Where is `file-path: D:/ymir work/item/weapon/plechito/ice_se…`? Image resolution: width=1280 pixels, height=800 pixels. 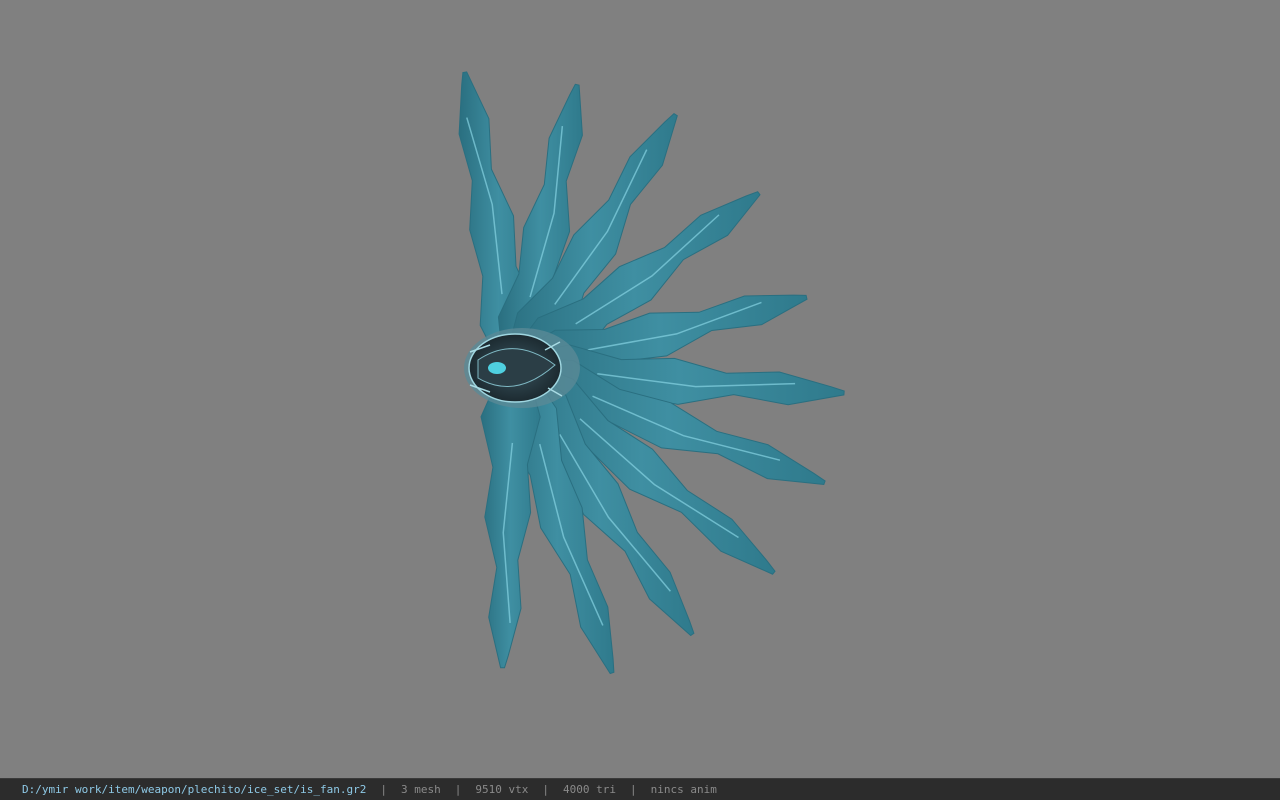 file-path: D:/ymir work/item/weapon/plechito/ice_se… is located at coordinates (194, 789).